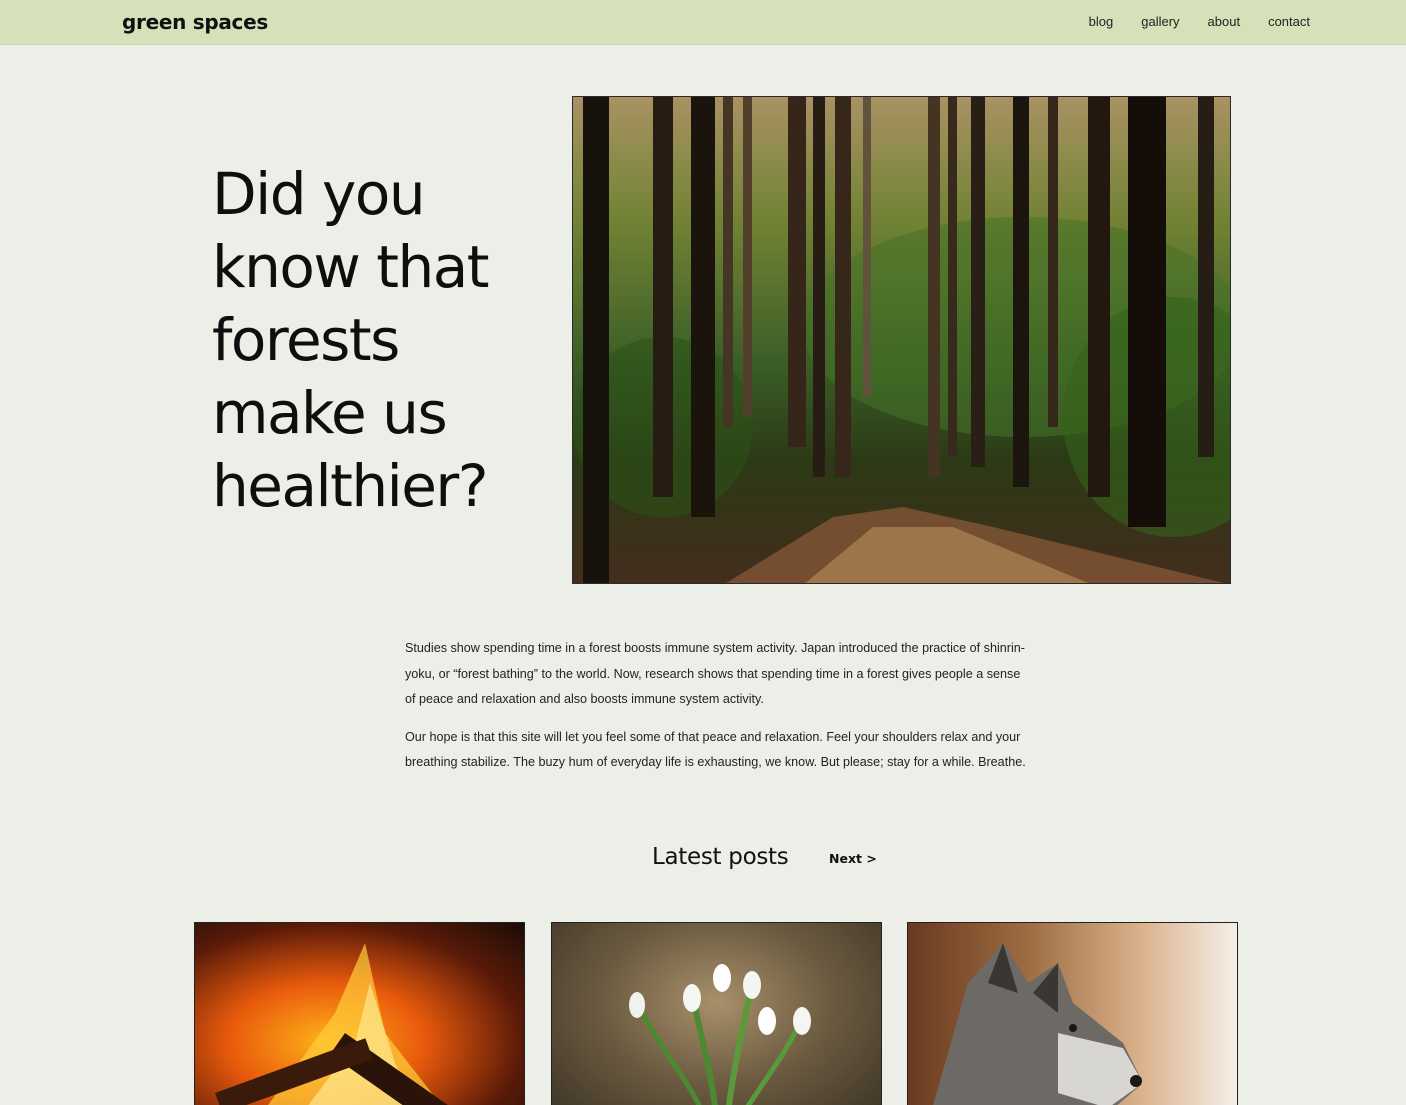  What do you see at coordinates (703, 22) in the screenshot?
I see `top-navigation-bar: green spaces blog gallery about contact` at bounding box center [703, 22].